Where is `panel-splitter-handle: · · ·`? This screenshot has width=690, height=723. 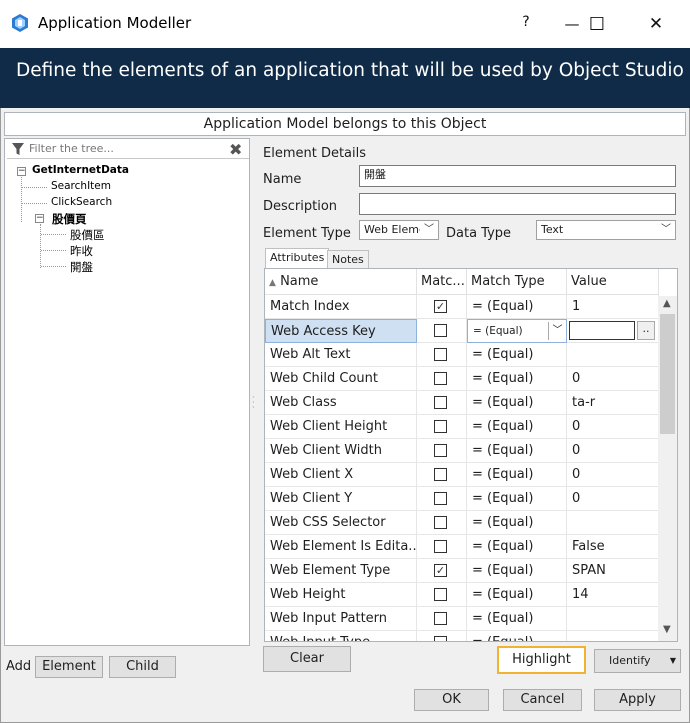
panel-splitter-handle: · · · is located at coordinates (254, 403).